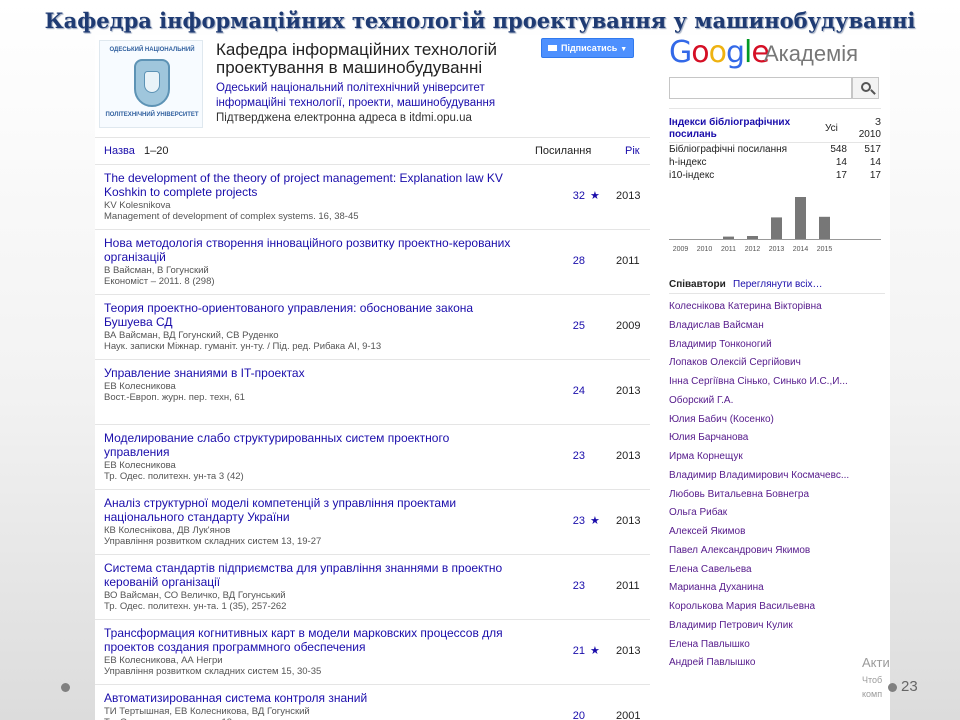 This screenshot has width=960, height=720. What do you see at coordinates (624, 49) in the screenshot?
I see `chevron-down-icon: ▼` at bounding box center [624, 49].